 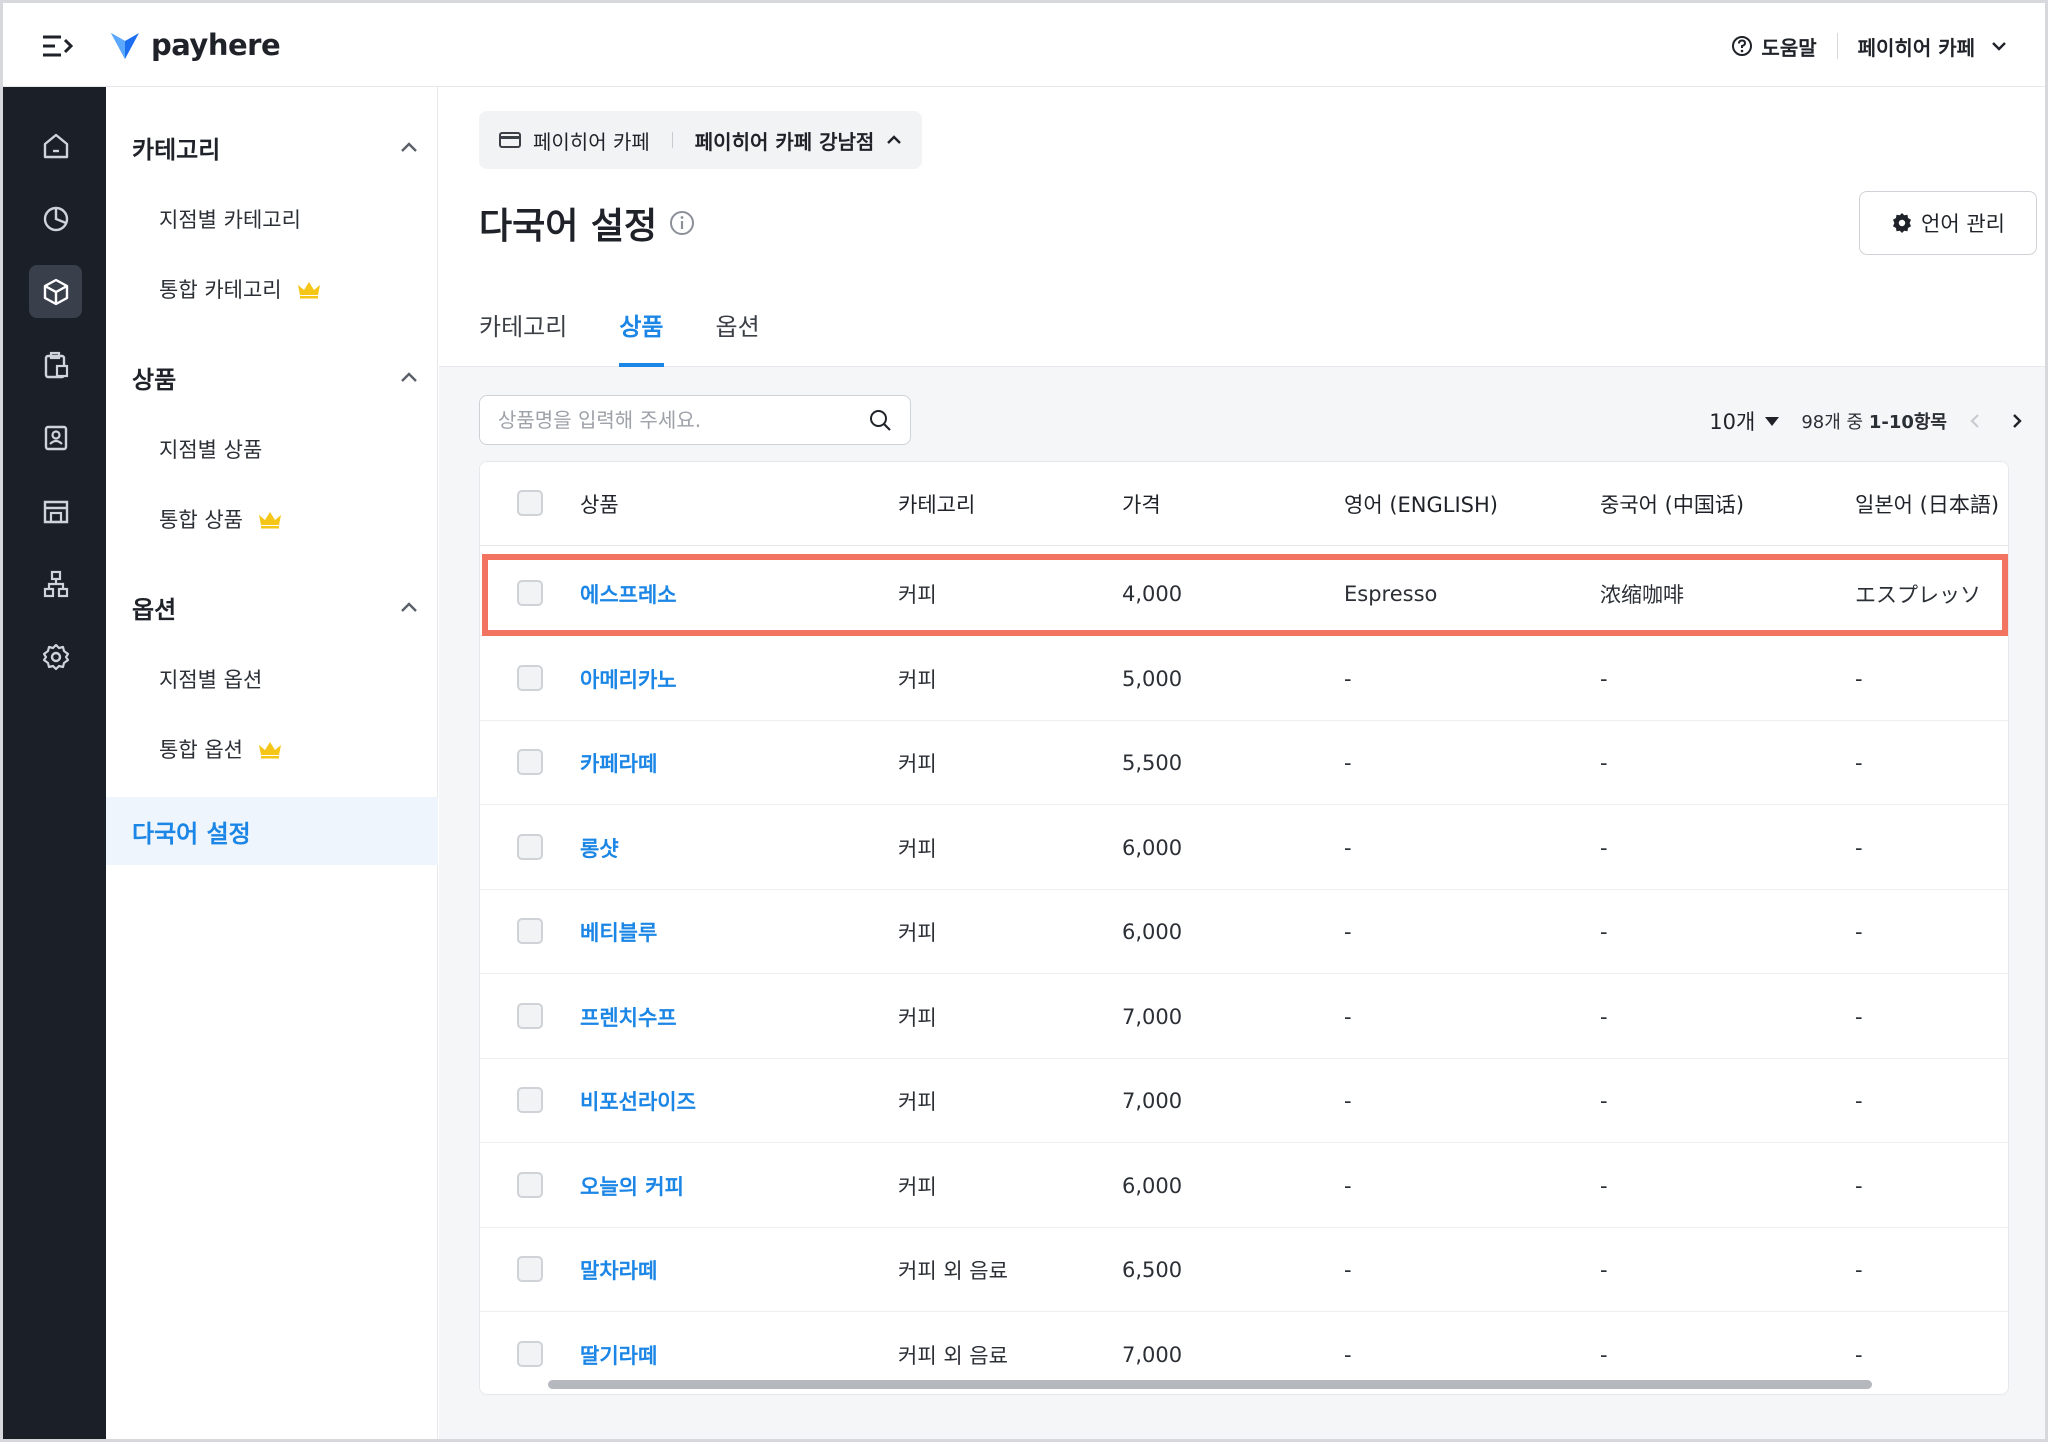 I want to click on info-icon, so click(x=682, y=223).